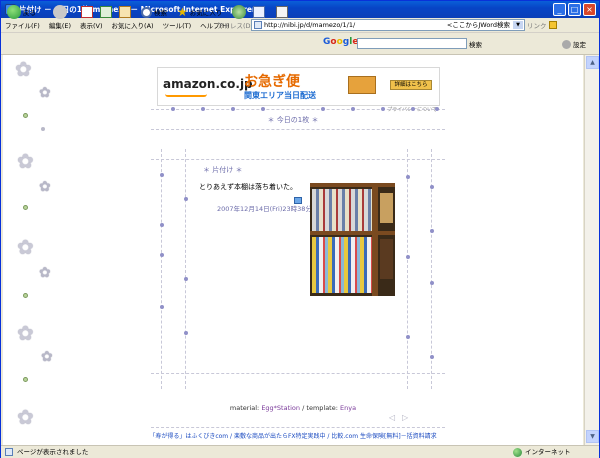  Describe the element at coordinates (133, 25) in the screenshot. I see `menu-favorites: お気に入り(A)` at that location.